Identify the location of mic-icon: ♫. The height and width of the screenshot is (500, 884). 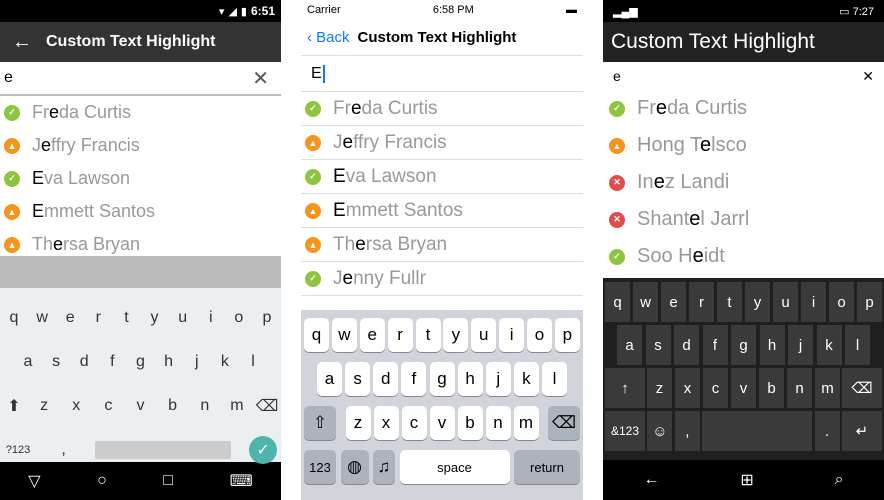
(384, 467).